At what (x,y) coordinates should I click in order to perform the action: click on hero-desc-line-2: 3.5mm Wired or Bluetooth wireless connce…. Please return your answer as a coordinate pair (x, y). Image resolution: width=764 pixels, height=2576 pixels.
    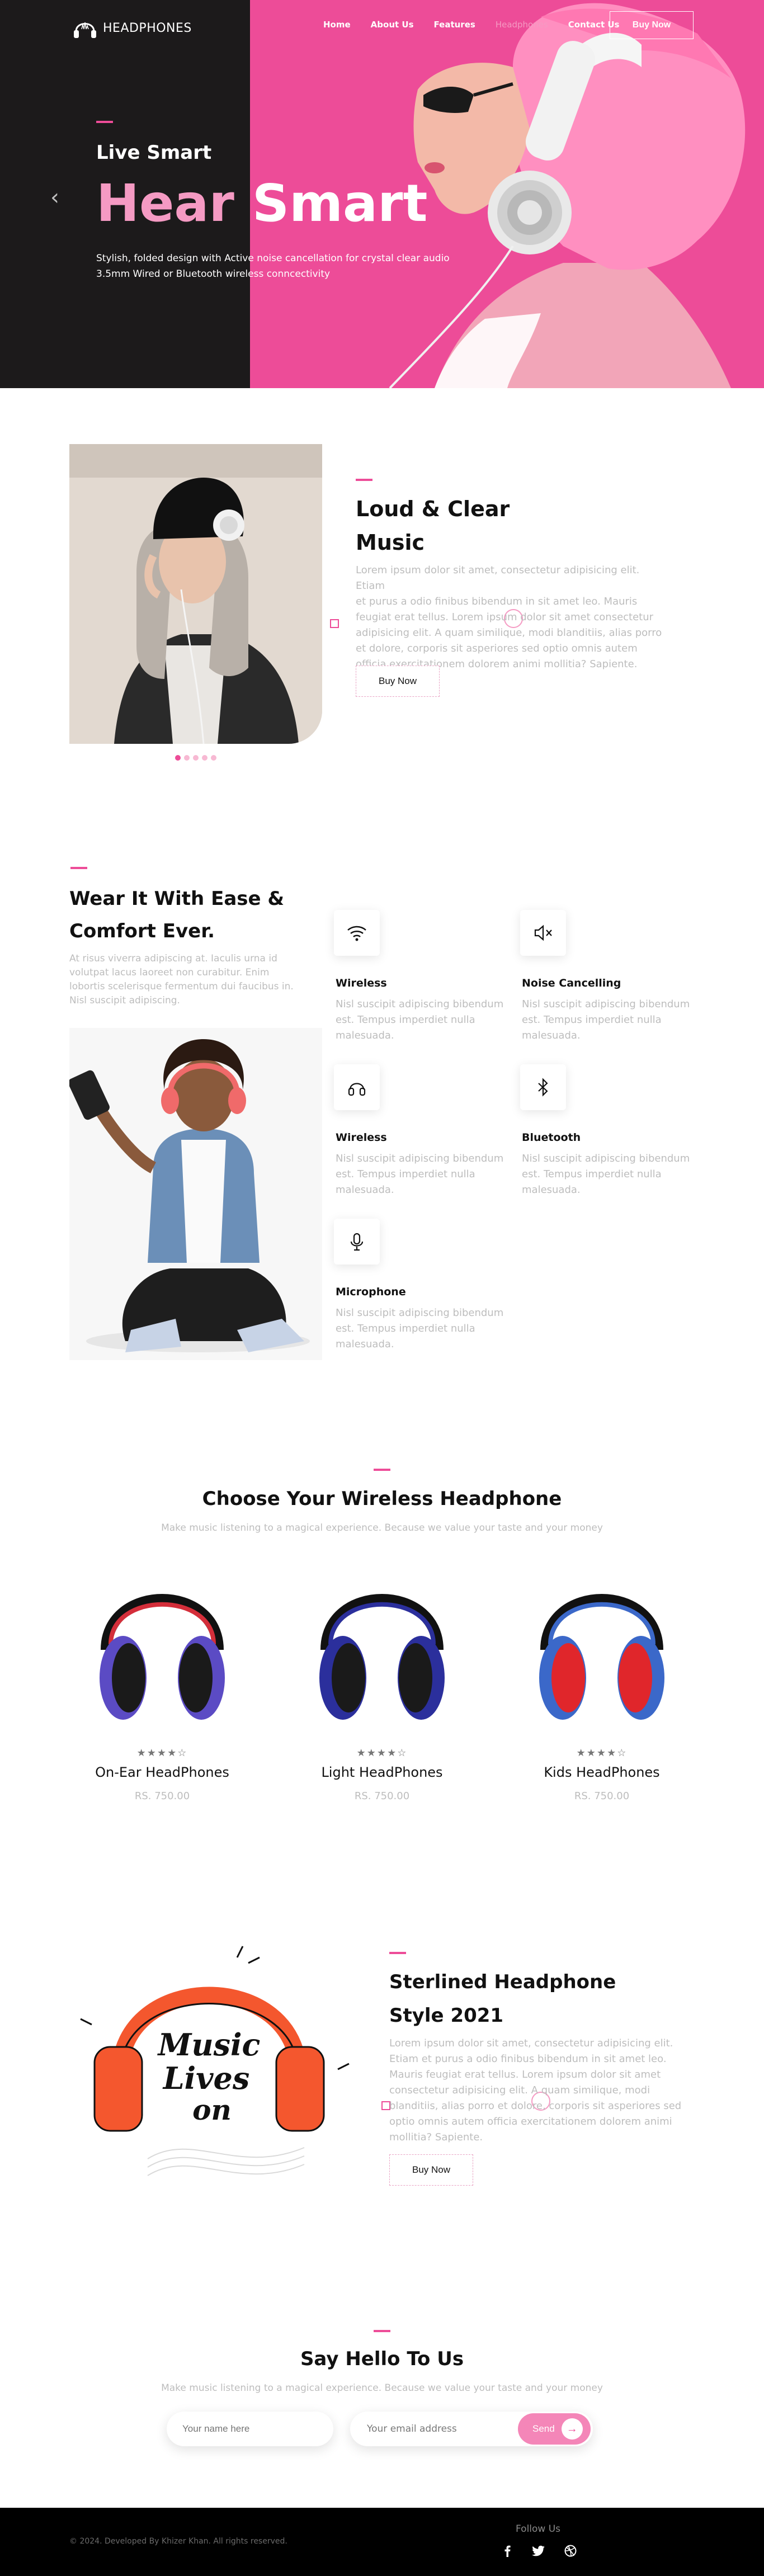
    Looking at the image, I should click on (213, 274).